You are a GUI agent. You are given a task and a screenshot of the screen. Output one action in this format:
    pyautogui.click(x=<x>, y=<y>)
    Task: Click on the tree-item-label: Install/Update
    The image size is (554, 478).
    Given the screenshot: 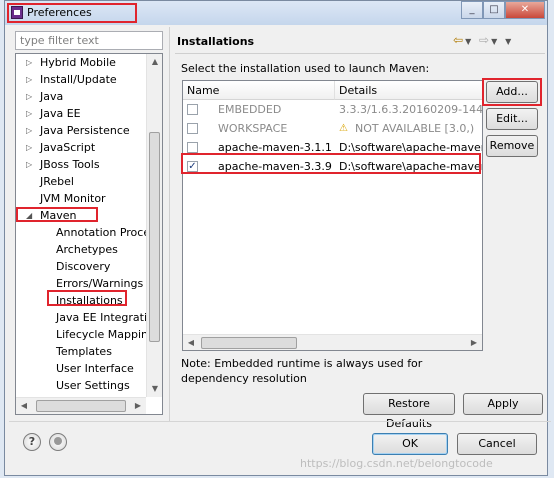 What is the action you would take?
    pyautogui.click(x=78, y=79)
    